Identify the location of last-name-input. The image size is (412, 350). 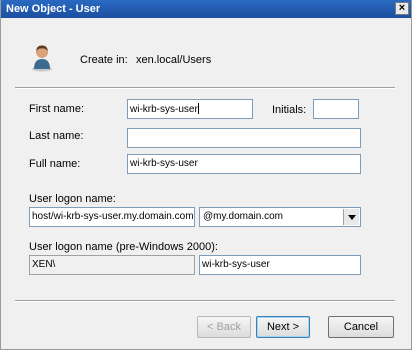
(244, 138).